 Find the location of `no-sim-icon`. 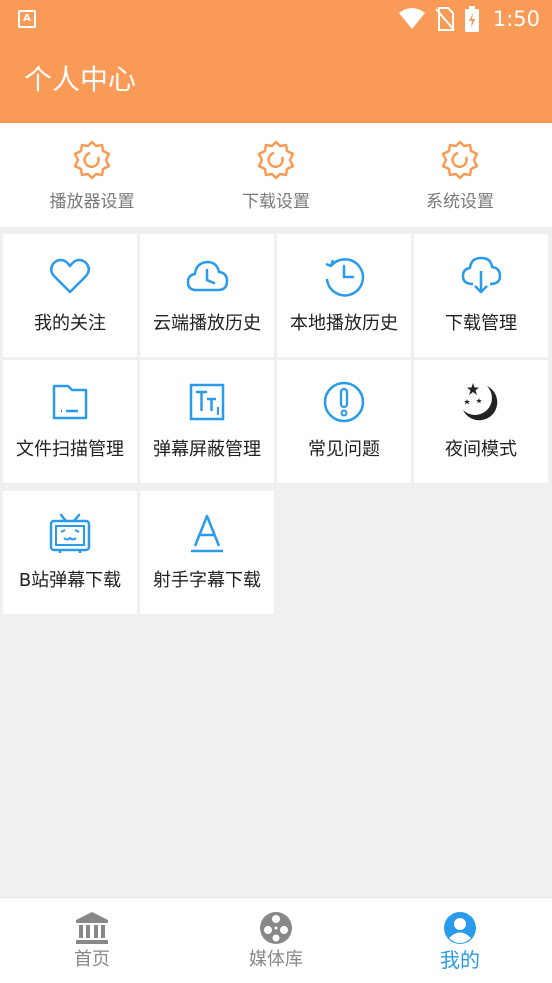

no-sim-icon is located at coordinates (445, 19).